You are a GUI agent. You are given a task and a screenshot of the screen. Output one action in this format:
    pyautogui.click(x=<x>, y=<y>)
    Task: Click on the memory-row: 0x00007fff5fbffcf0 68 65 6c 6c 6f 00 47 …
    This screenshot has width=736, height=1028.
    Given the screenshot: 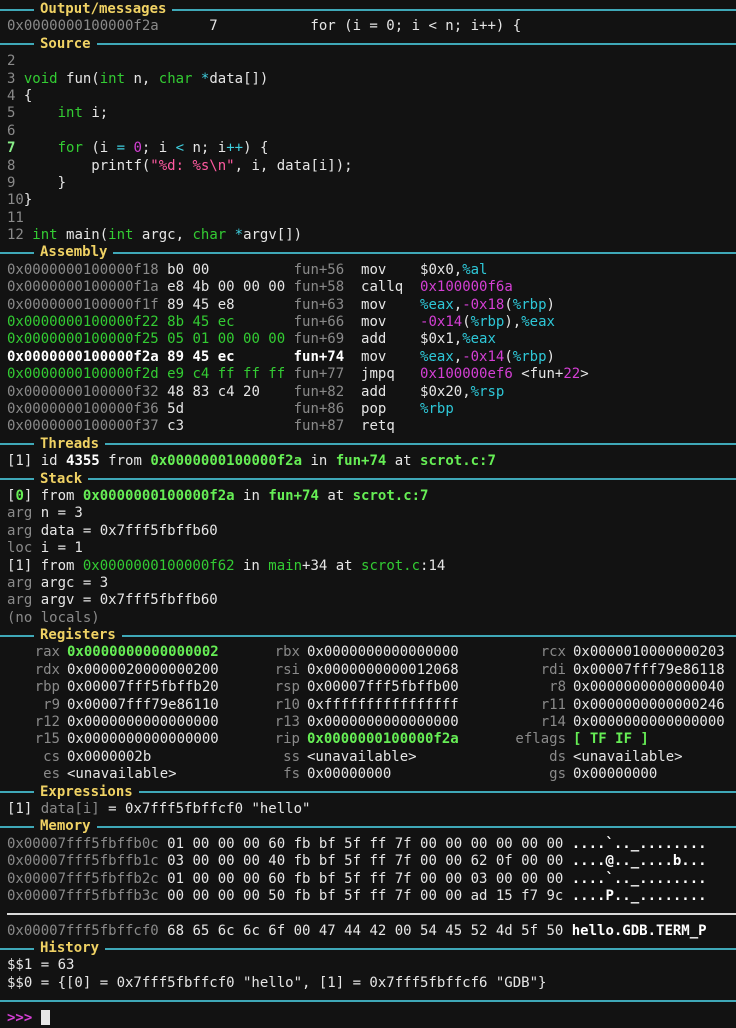 What is the action you would take?
    pyautogui.click(x=368, y=931)
    